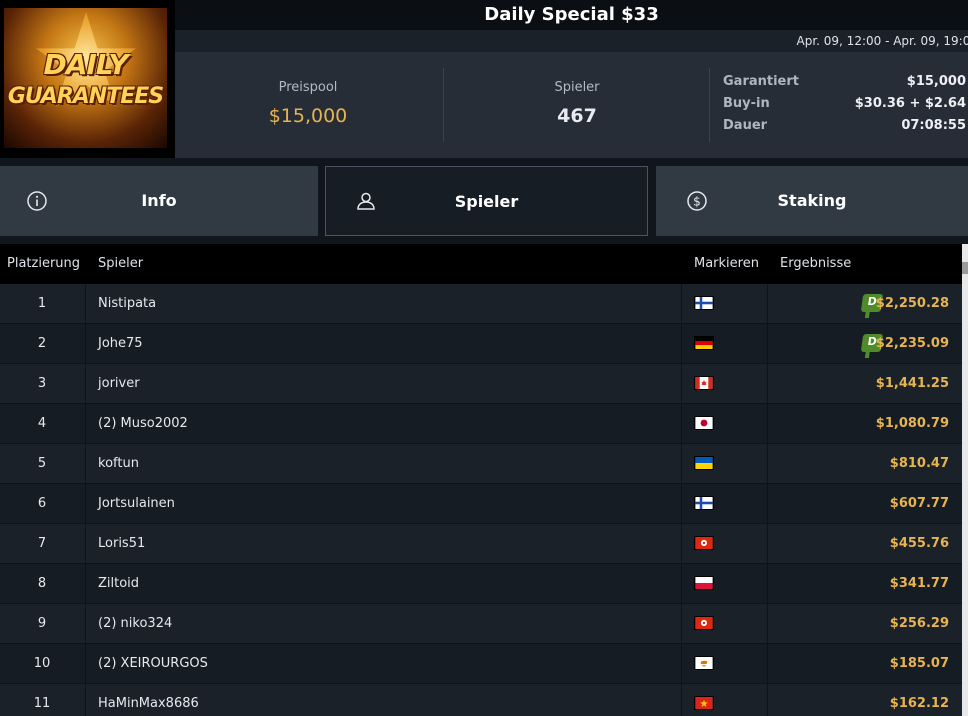  Describe the element at coordinates (481, 344) in the screenshot. I see `table-row: 2 Johe75 D $2,235.09` at that location.